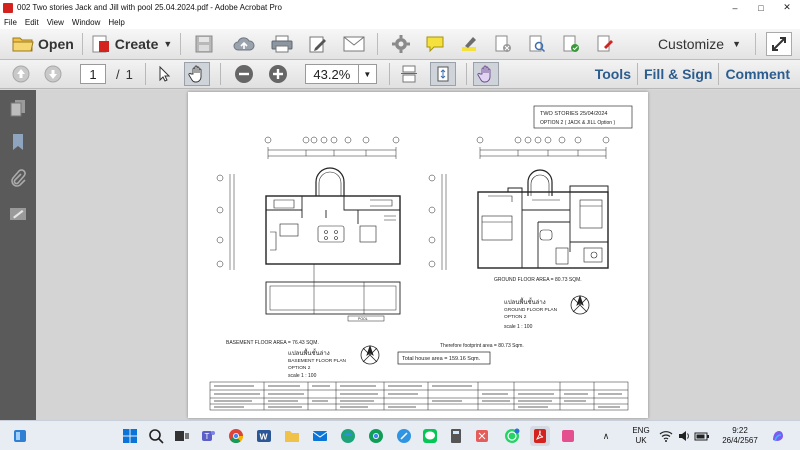 This screenshot has height=450, width=800. Describe the element at coordinates (485, 74) in the screenshot. I see `touch-mode-button` at that location.